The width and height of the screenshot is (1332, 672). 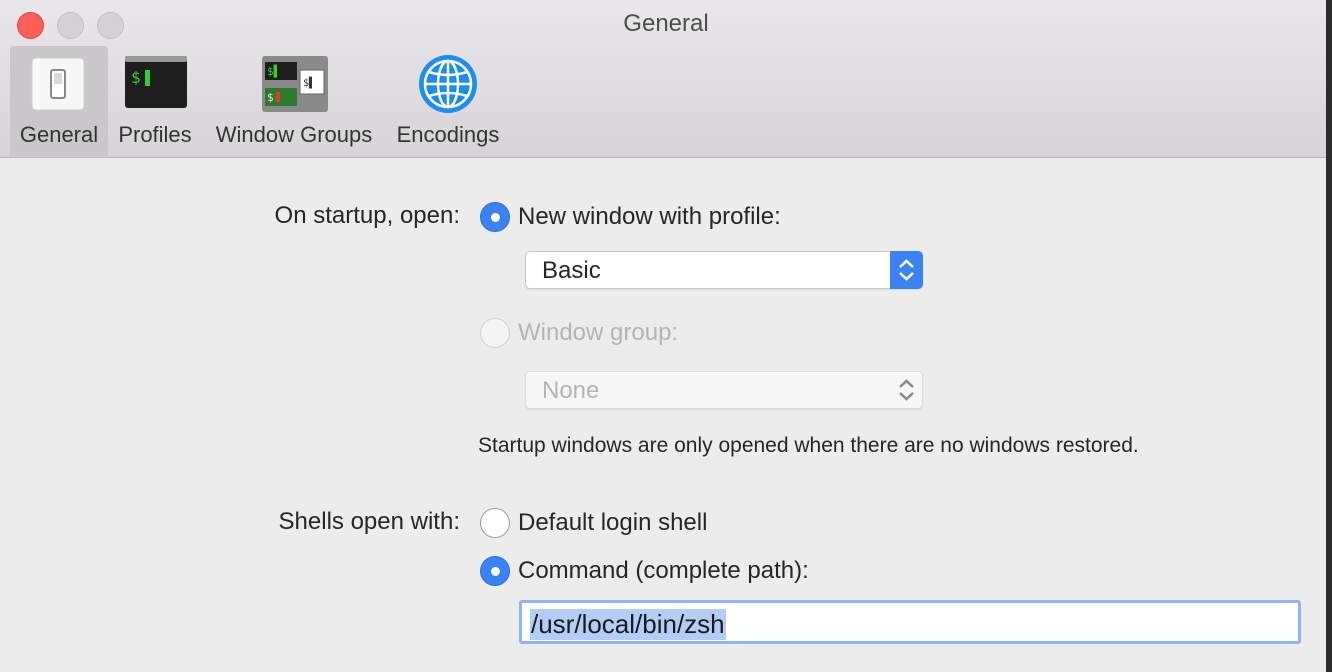 I want to click on tab-label: General, so click(x=59, y=134).